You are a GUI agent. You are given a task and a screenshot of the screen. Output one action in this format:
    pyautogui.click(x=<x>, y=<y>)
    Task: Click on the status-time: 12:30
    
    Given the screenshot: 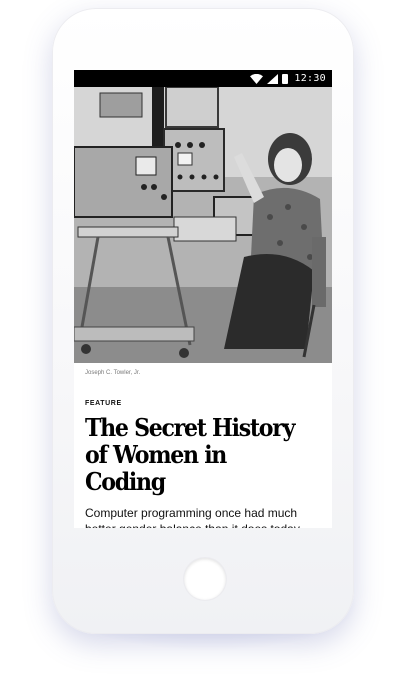 What is the action you would take?
    pyautogui.click(x=310, y=78)
    